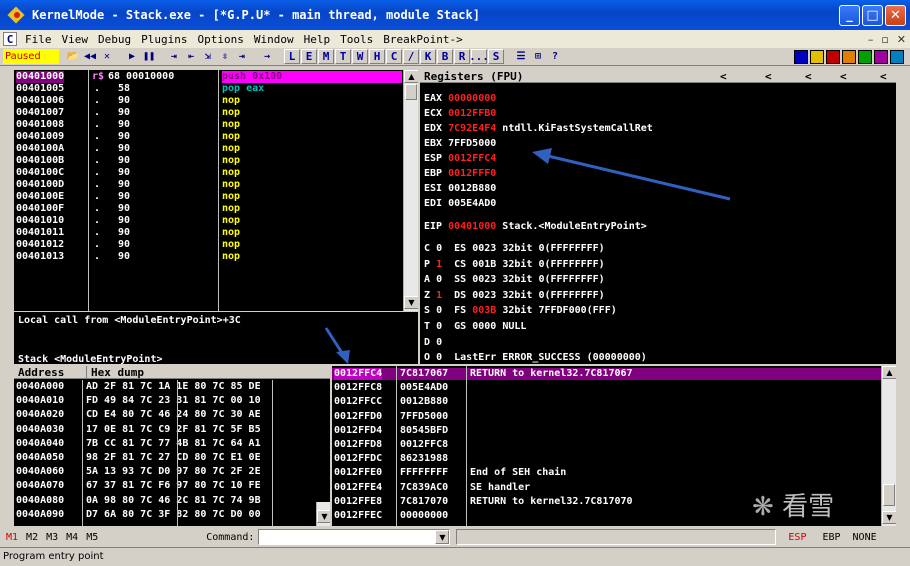 This screenshot has width=910, height=566. What do you see at coordinates (538, 57) in the screenshot?
I see `grid-icon: ⊞` at bounding box center [538, 57].